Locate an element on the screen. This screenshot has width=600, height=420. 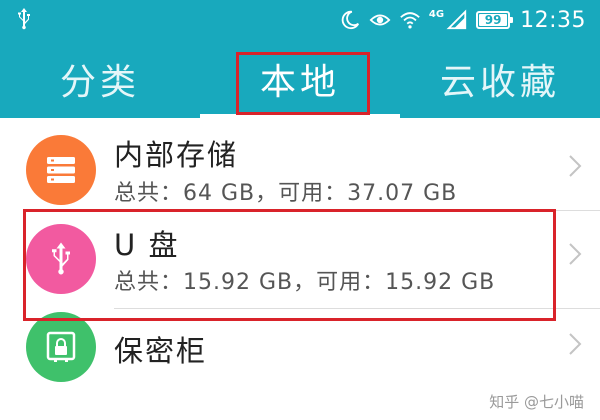
battery-level: 99 is located at coordinates (493, 20).